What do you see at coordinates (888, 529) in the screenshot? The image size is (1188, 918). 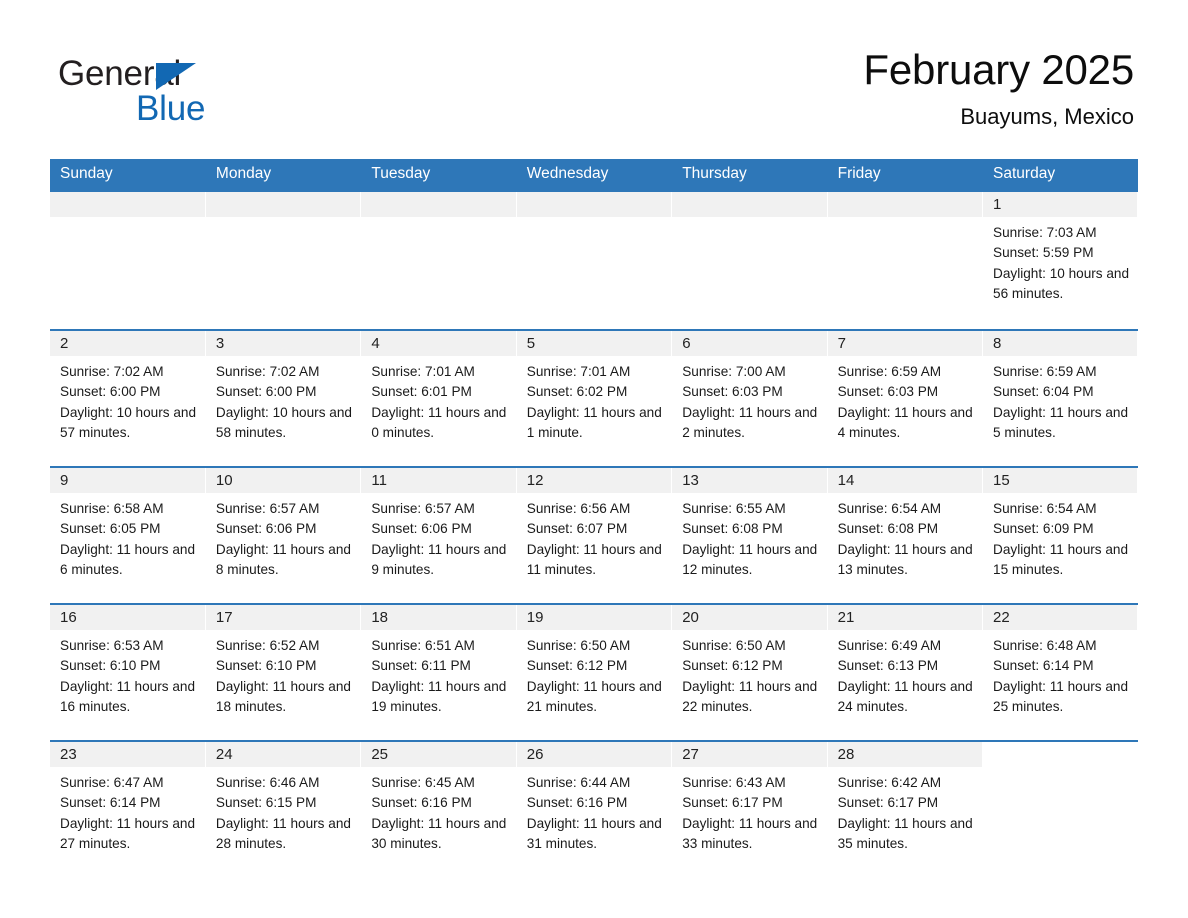 I see `sunset-text: Sunset: 6:08 PM` at bounding box center [888, 529].